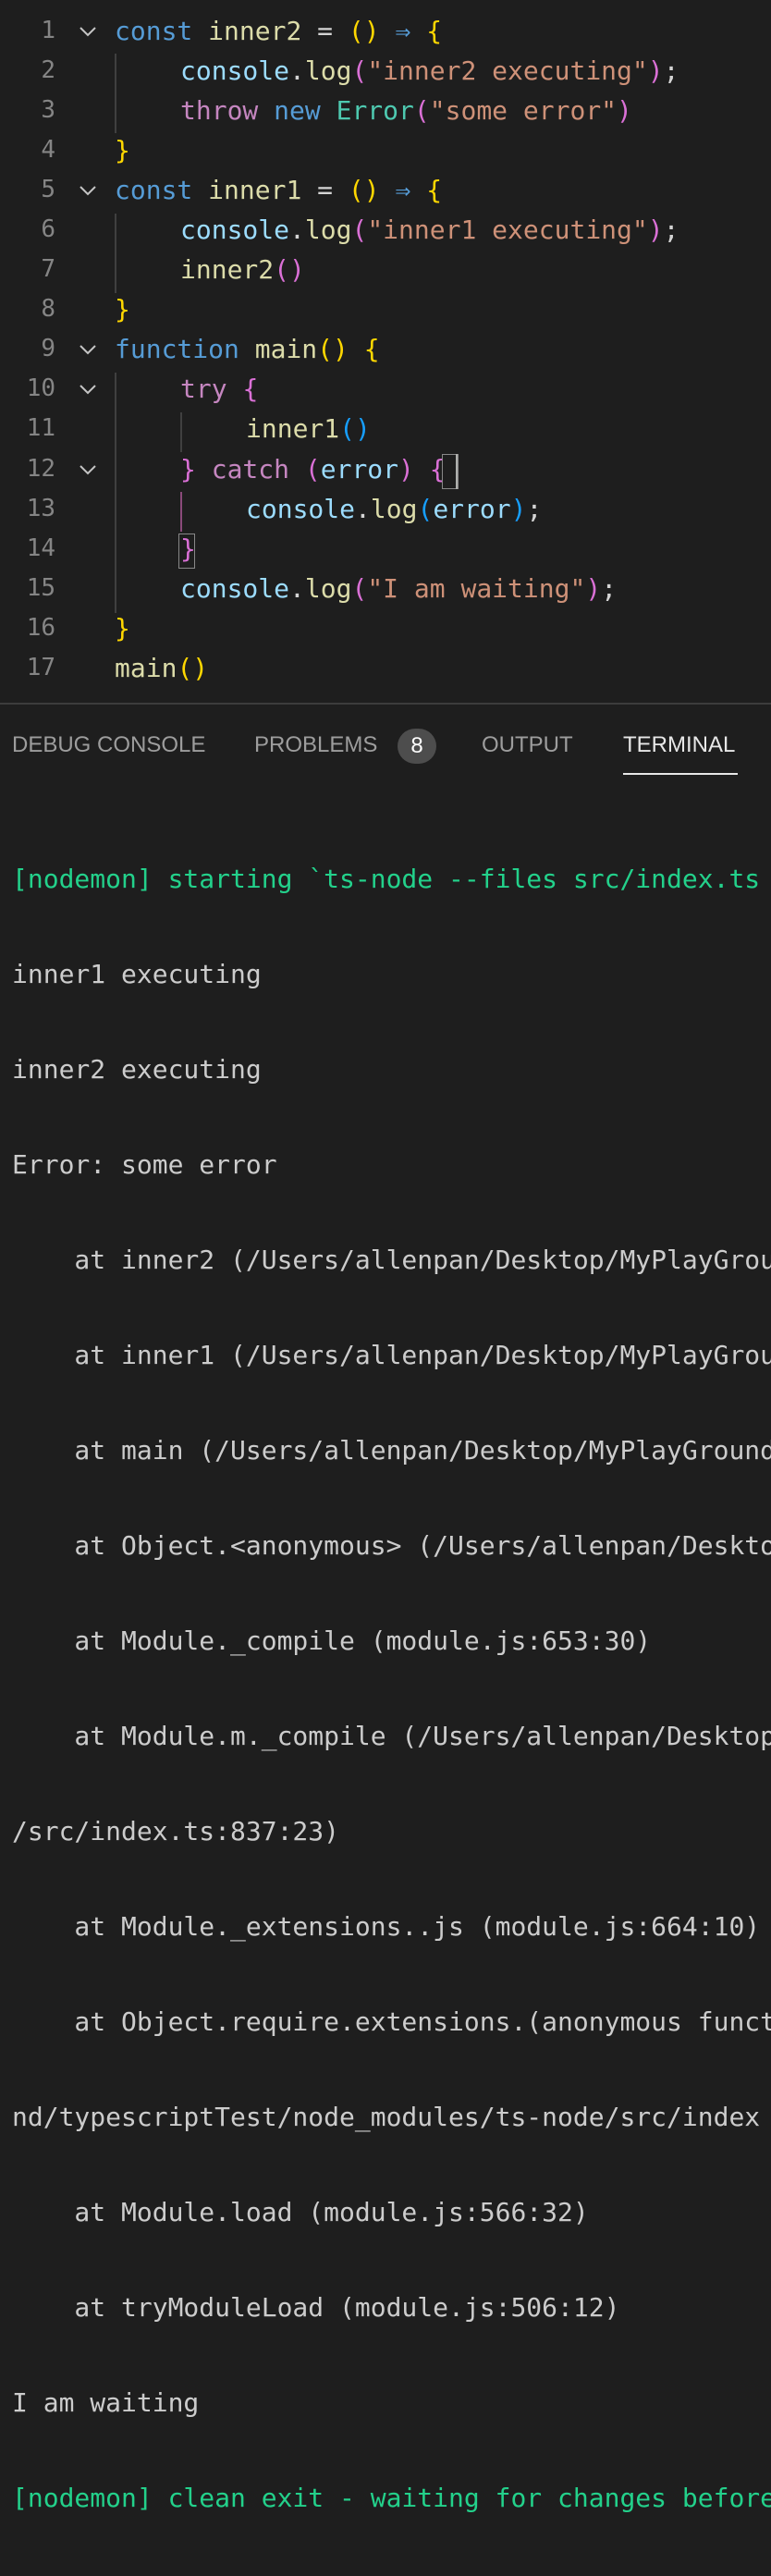 The height and width of the screenshot is (2576, 771). What do you see at coordinates (507, 70) in the screenshot?
I see `code-token: "inner2 executing"` at bounding box center [507, 70].